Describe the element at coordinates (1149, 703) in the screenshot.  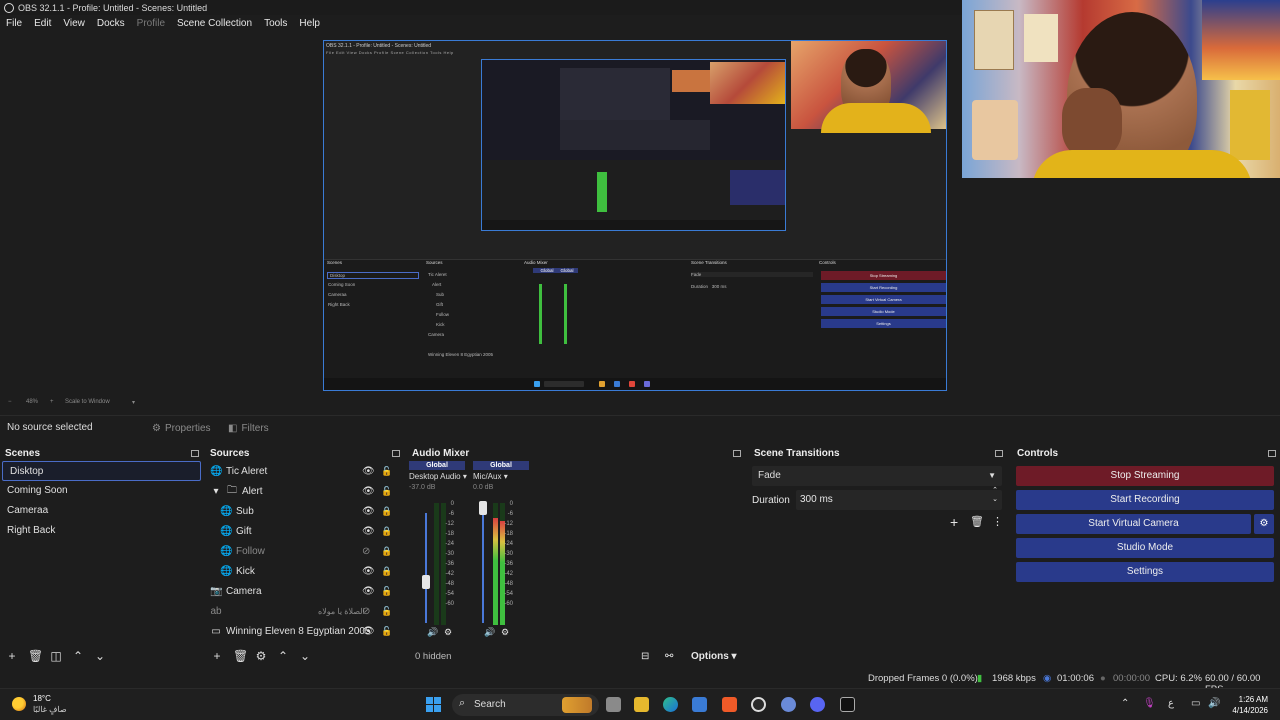
I see `mic-icon: 🎙` at that location.